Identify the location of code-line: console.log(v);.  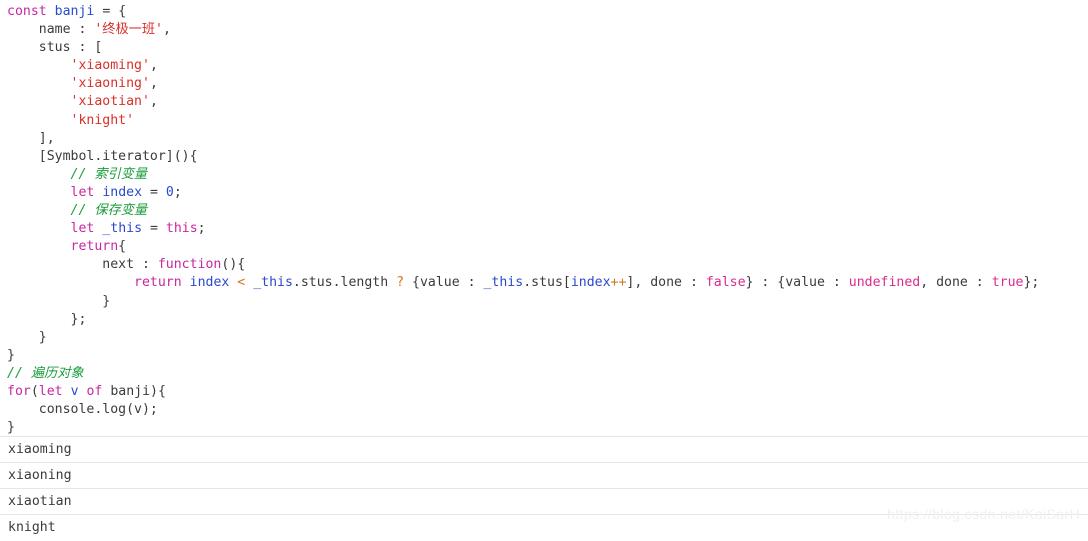
(544, 410).